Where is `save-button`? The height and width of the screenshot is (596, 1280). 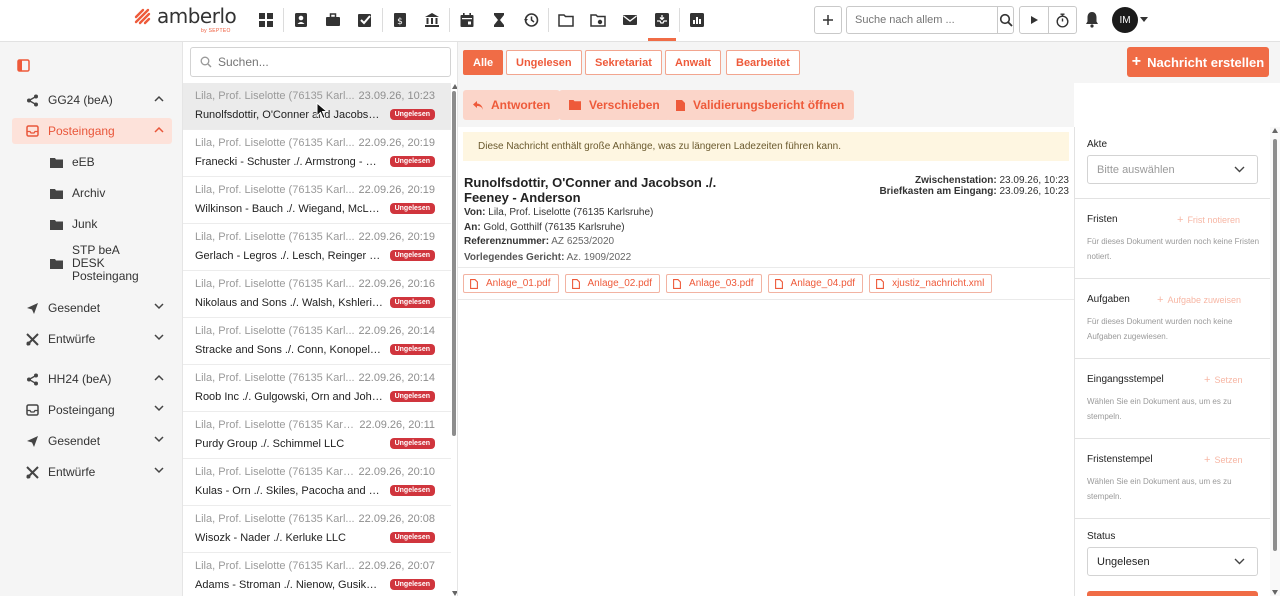
save-button is located at coordinates (1172, 593).